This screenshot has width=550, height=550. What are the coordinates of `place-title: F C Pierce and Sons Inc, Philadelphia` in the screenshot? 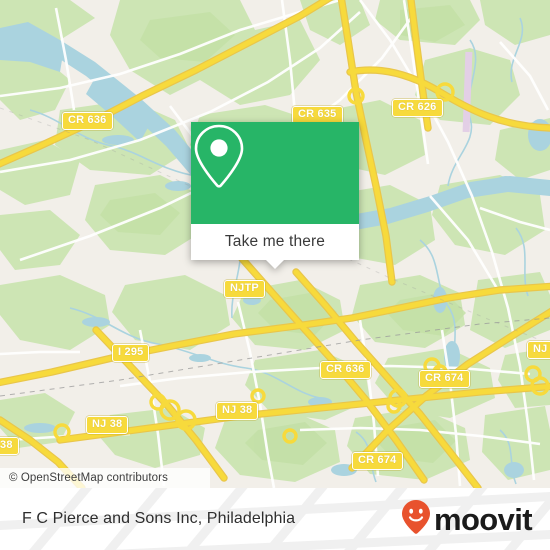 It's located at (158, 519).